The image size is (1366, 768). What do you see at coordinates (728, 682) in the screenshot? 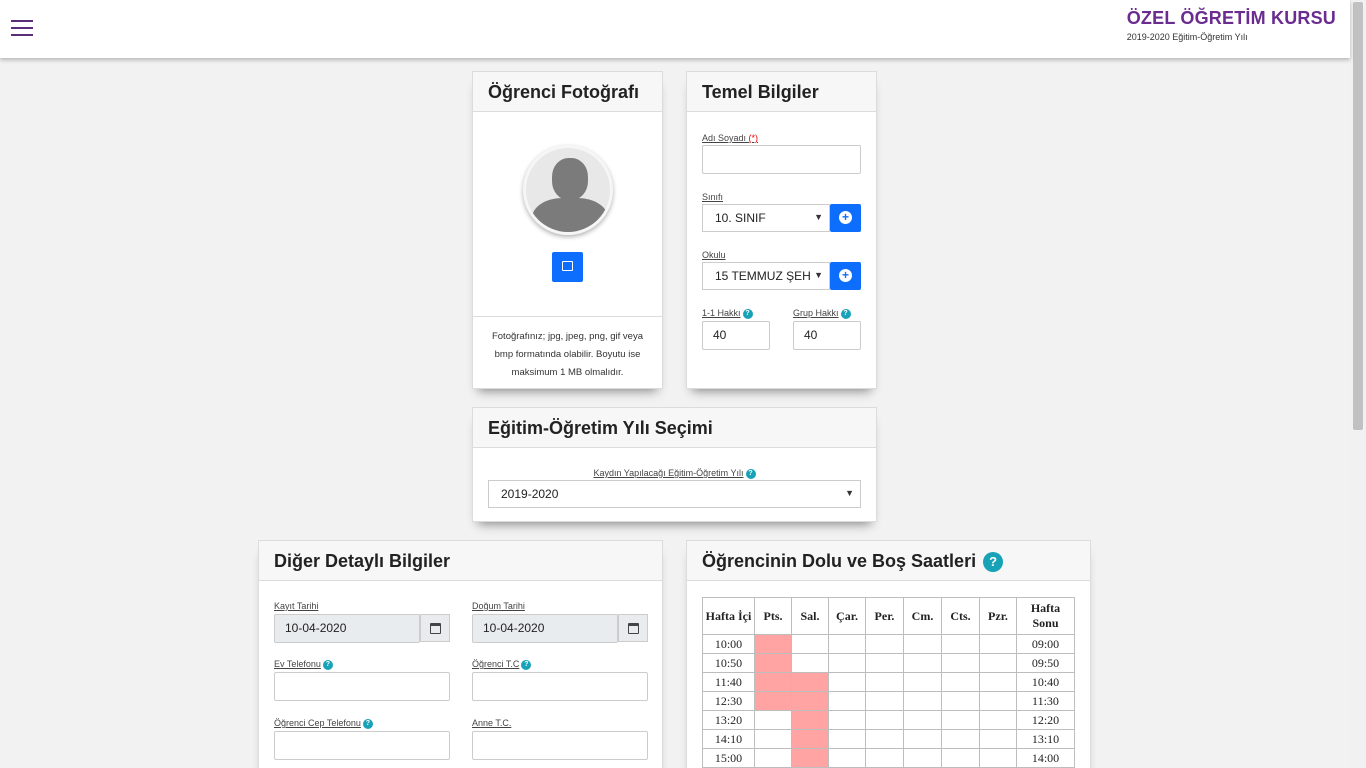
I see `weekday-time: 11:40` at bounding box center [728, 682].